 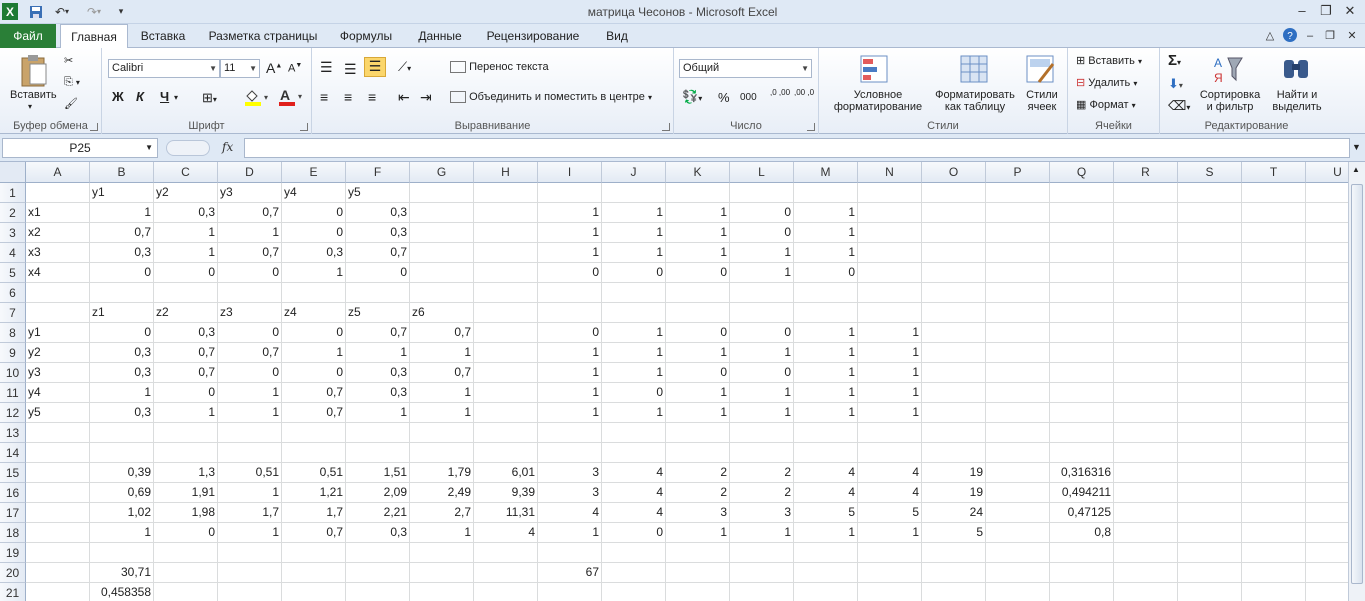 I want to click on cell-R4, so click(x=1146, y=253).